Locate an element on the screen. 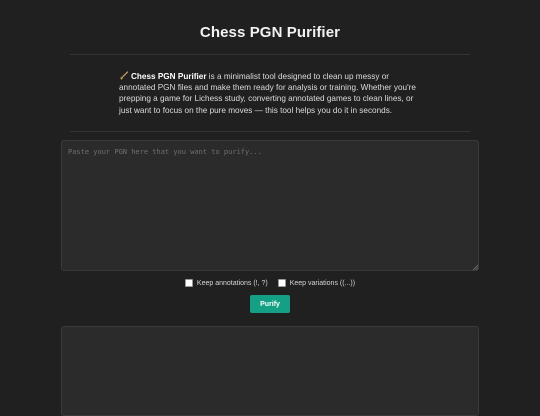 The image size is (540, 416). keep-annotations-option: Keep annotations (!, ?) is located at coordinates (226, 283).